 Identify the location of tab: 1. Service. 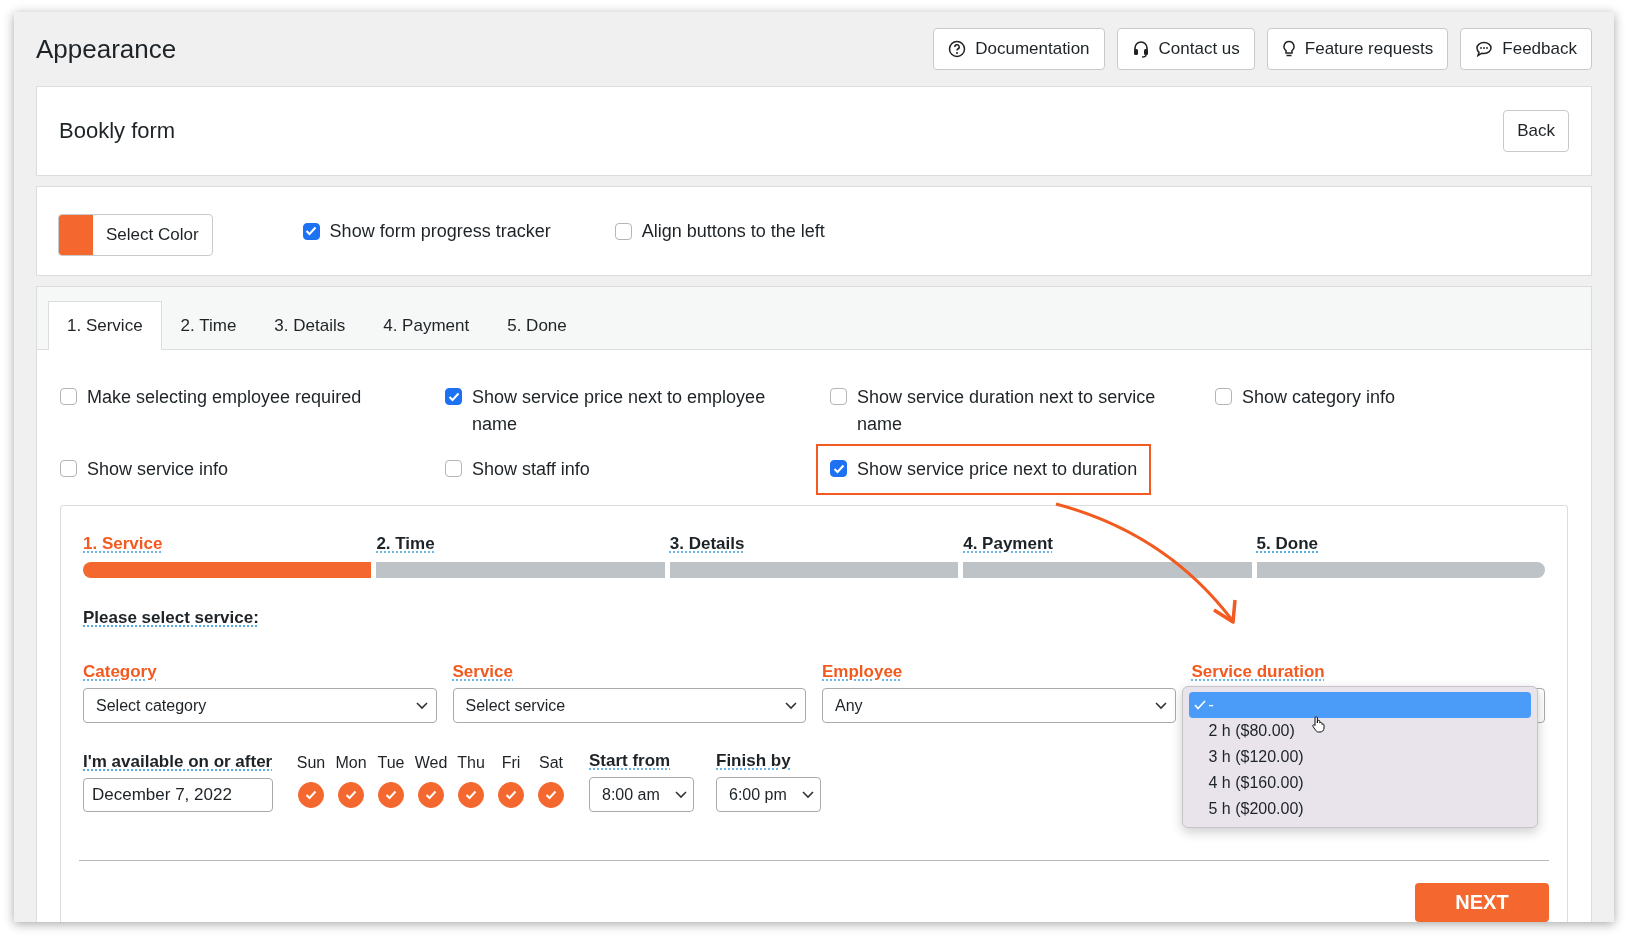
(105, 325).